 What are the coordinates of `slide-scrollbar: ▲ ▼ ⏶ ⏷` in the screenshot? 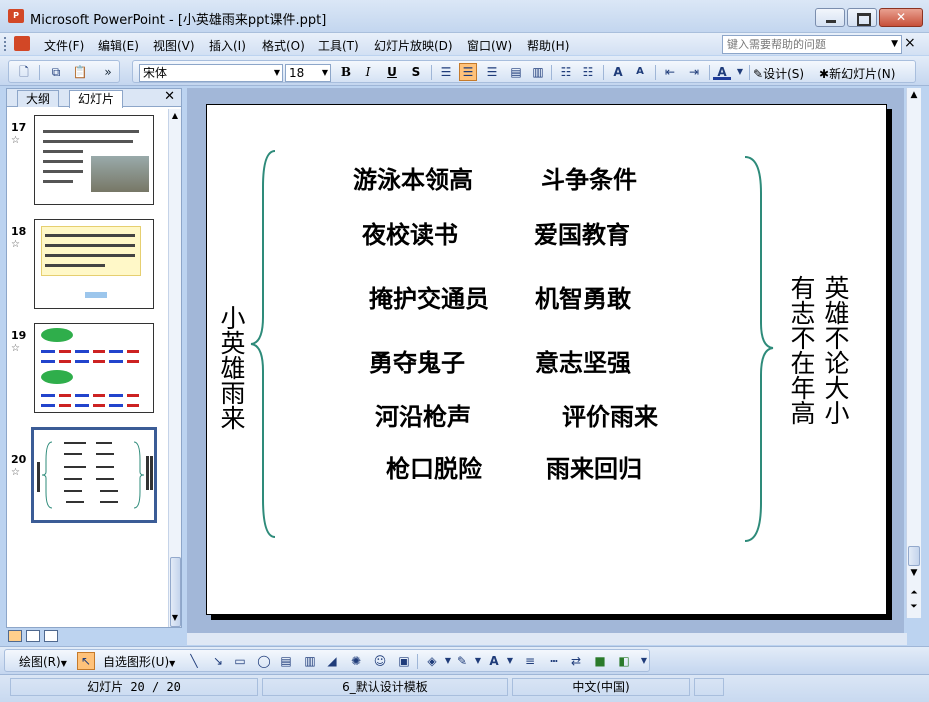 It's located at (913, 353).